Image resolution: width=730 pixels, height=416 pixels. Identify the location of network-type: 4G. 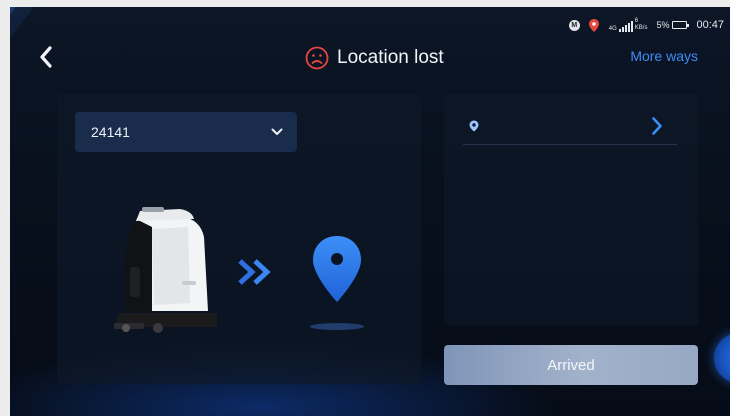
(612, 29).